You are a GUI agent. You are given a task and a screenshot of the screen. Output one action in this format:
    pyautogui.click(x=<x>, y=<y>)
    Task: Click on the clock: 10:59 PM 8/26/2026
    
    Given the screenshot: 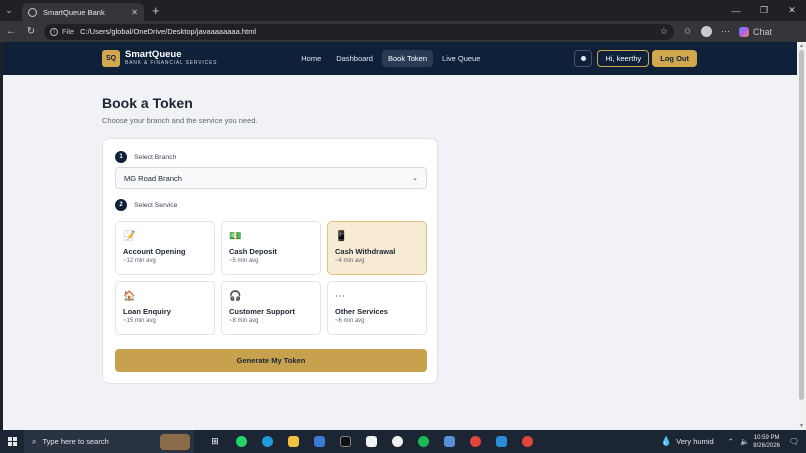 What is the action you would take?
    pyautogui.click(x=766, y=442)
    